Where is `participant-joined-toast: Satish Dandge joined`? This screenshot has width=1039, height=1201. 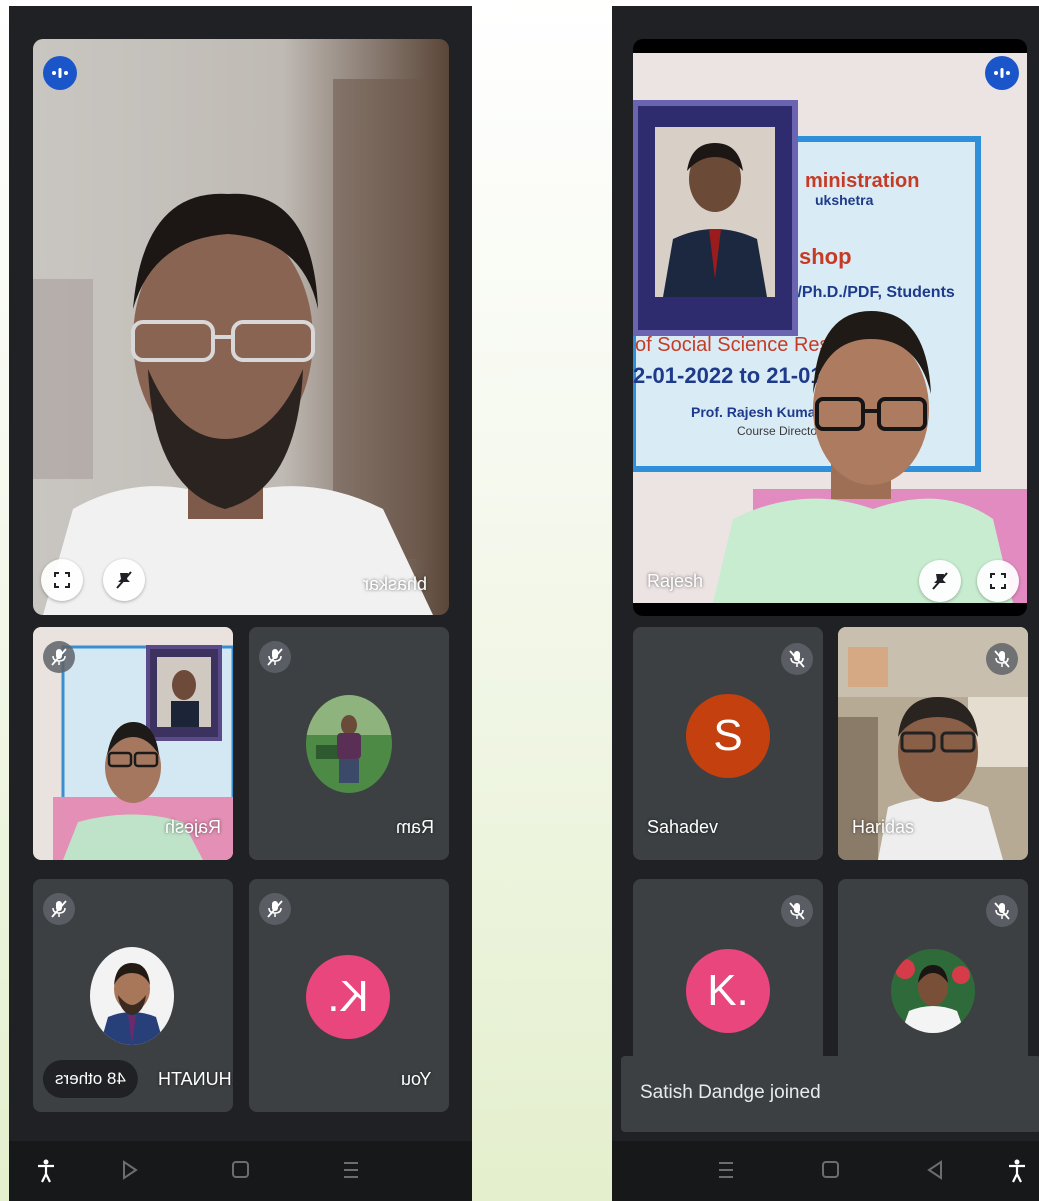 participant-joined-toast: Satish Dandge joined is located at coordinates (830, 1094).